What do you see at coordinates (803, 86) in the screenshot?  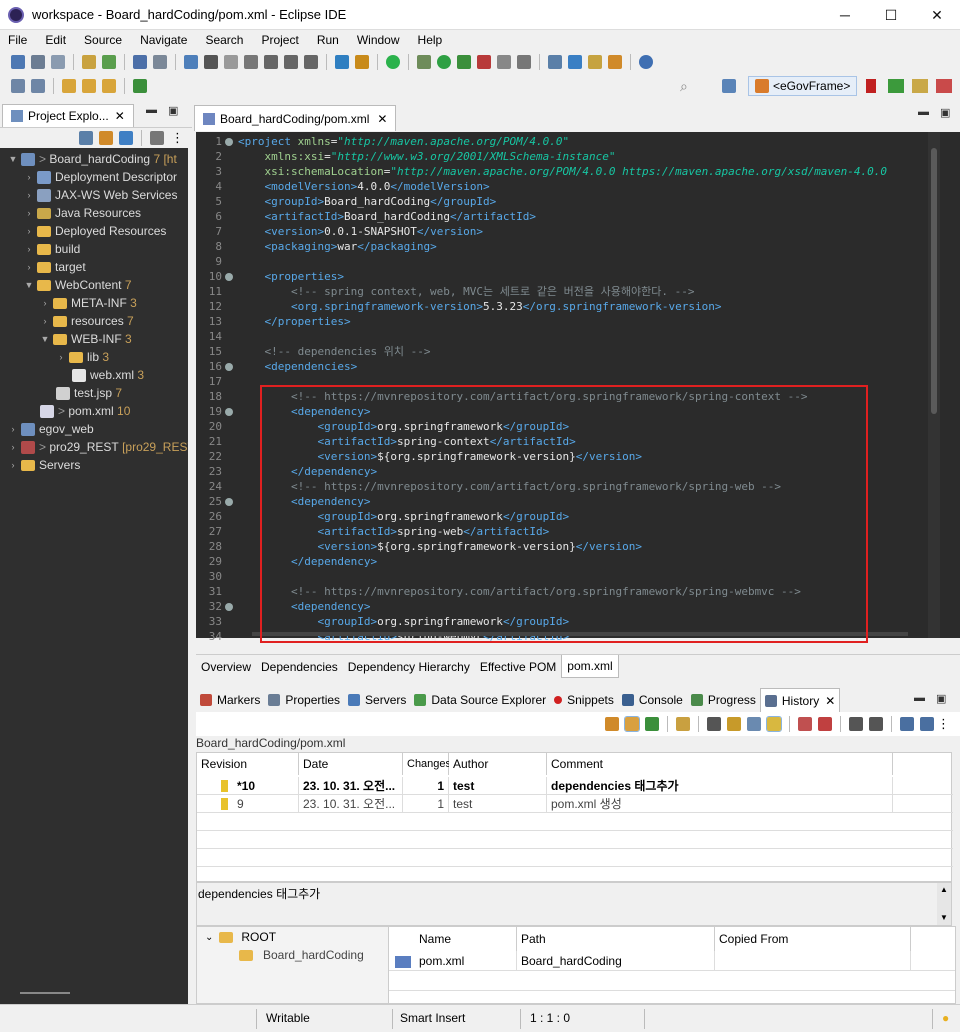 I see `perspective-egovframe: <eGovFrame>` at bounding box center [803, 86].